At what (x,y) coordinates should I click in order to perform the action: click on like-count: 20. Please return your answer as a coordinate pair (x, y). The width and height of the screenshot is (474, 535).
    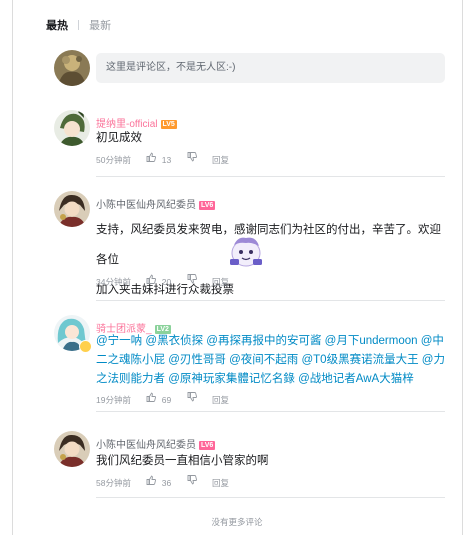
    Looking at the image, I should click on (166, 281).